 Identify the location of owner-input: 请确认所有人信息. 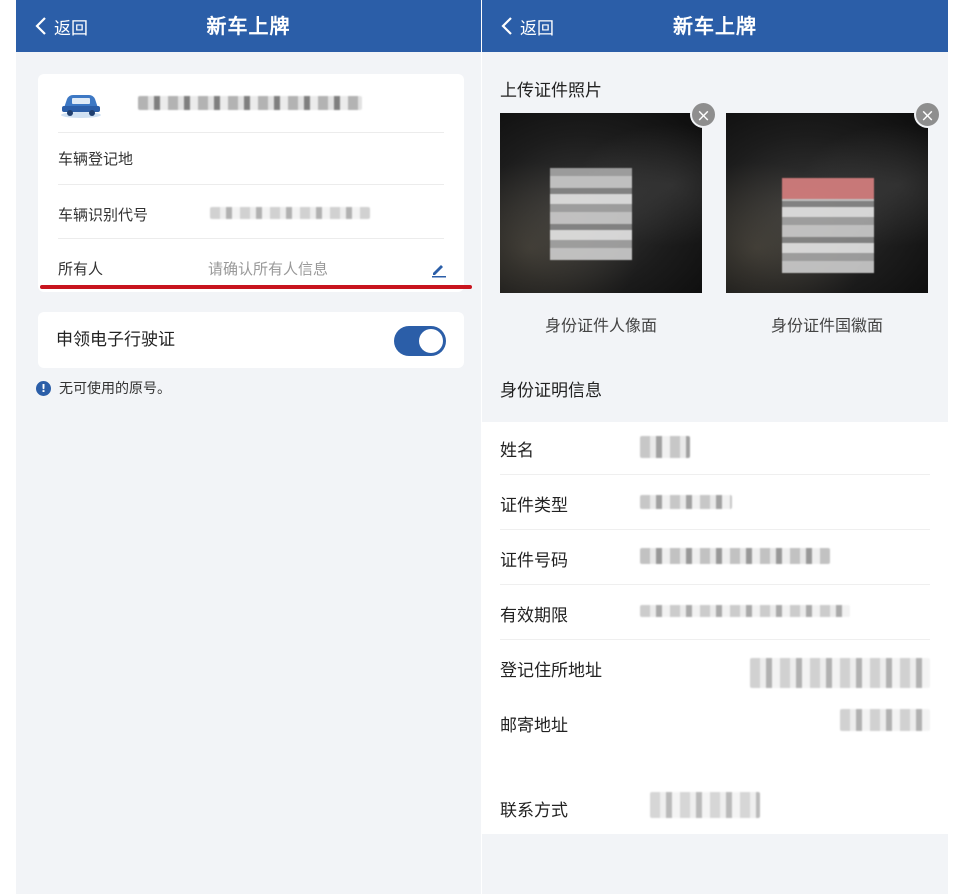
(268, 268).